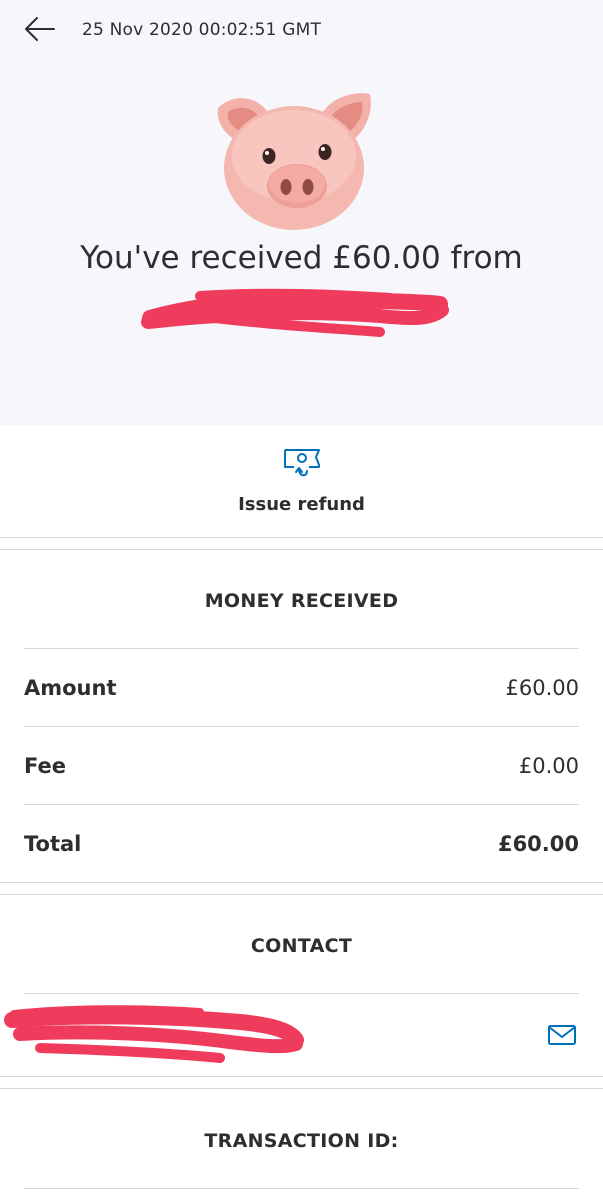 This screenshot has height=1200, width=603. Describe the element at coordinates (202, 30) in the screenshot. I see `transaction-timestamp: 25 Nov 2020 00:02:51 GMT` at that location.